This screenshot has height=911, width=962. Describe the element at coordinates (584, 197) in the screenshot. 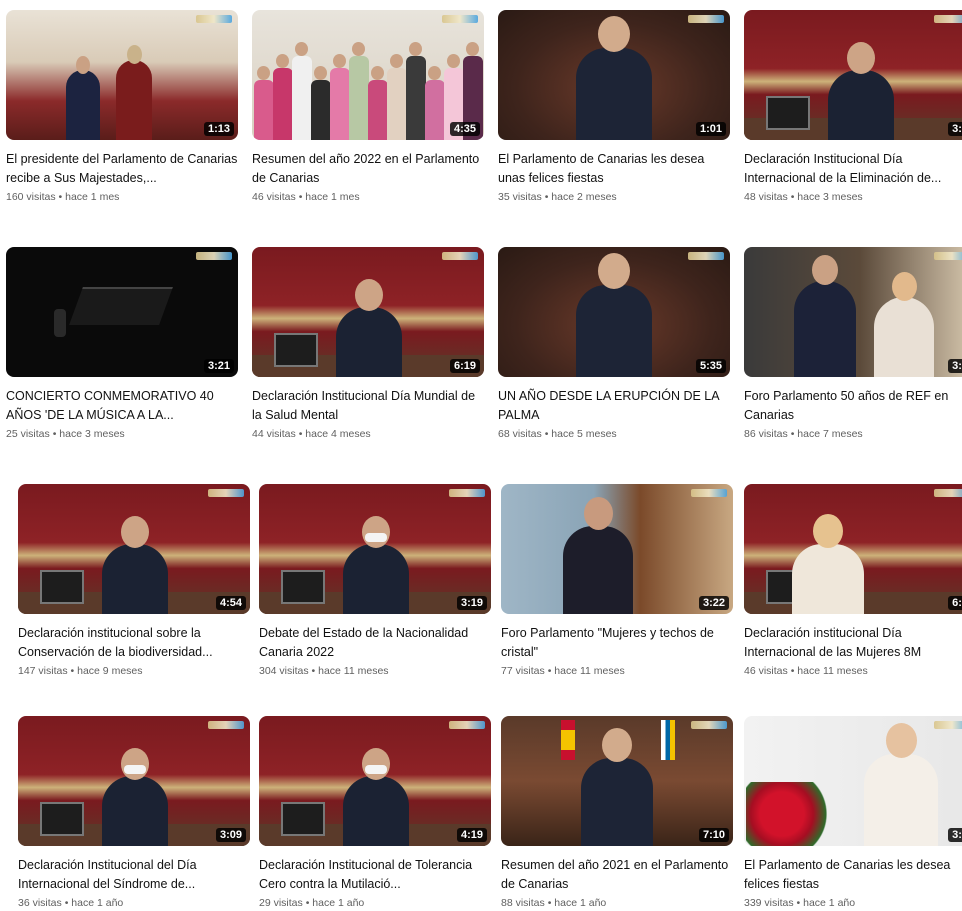

I see `upload-age: hace 2 meses` at that location.